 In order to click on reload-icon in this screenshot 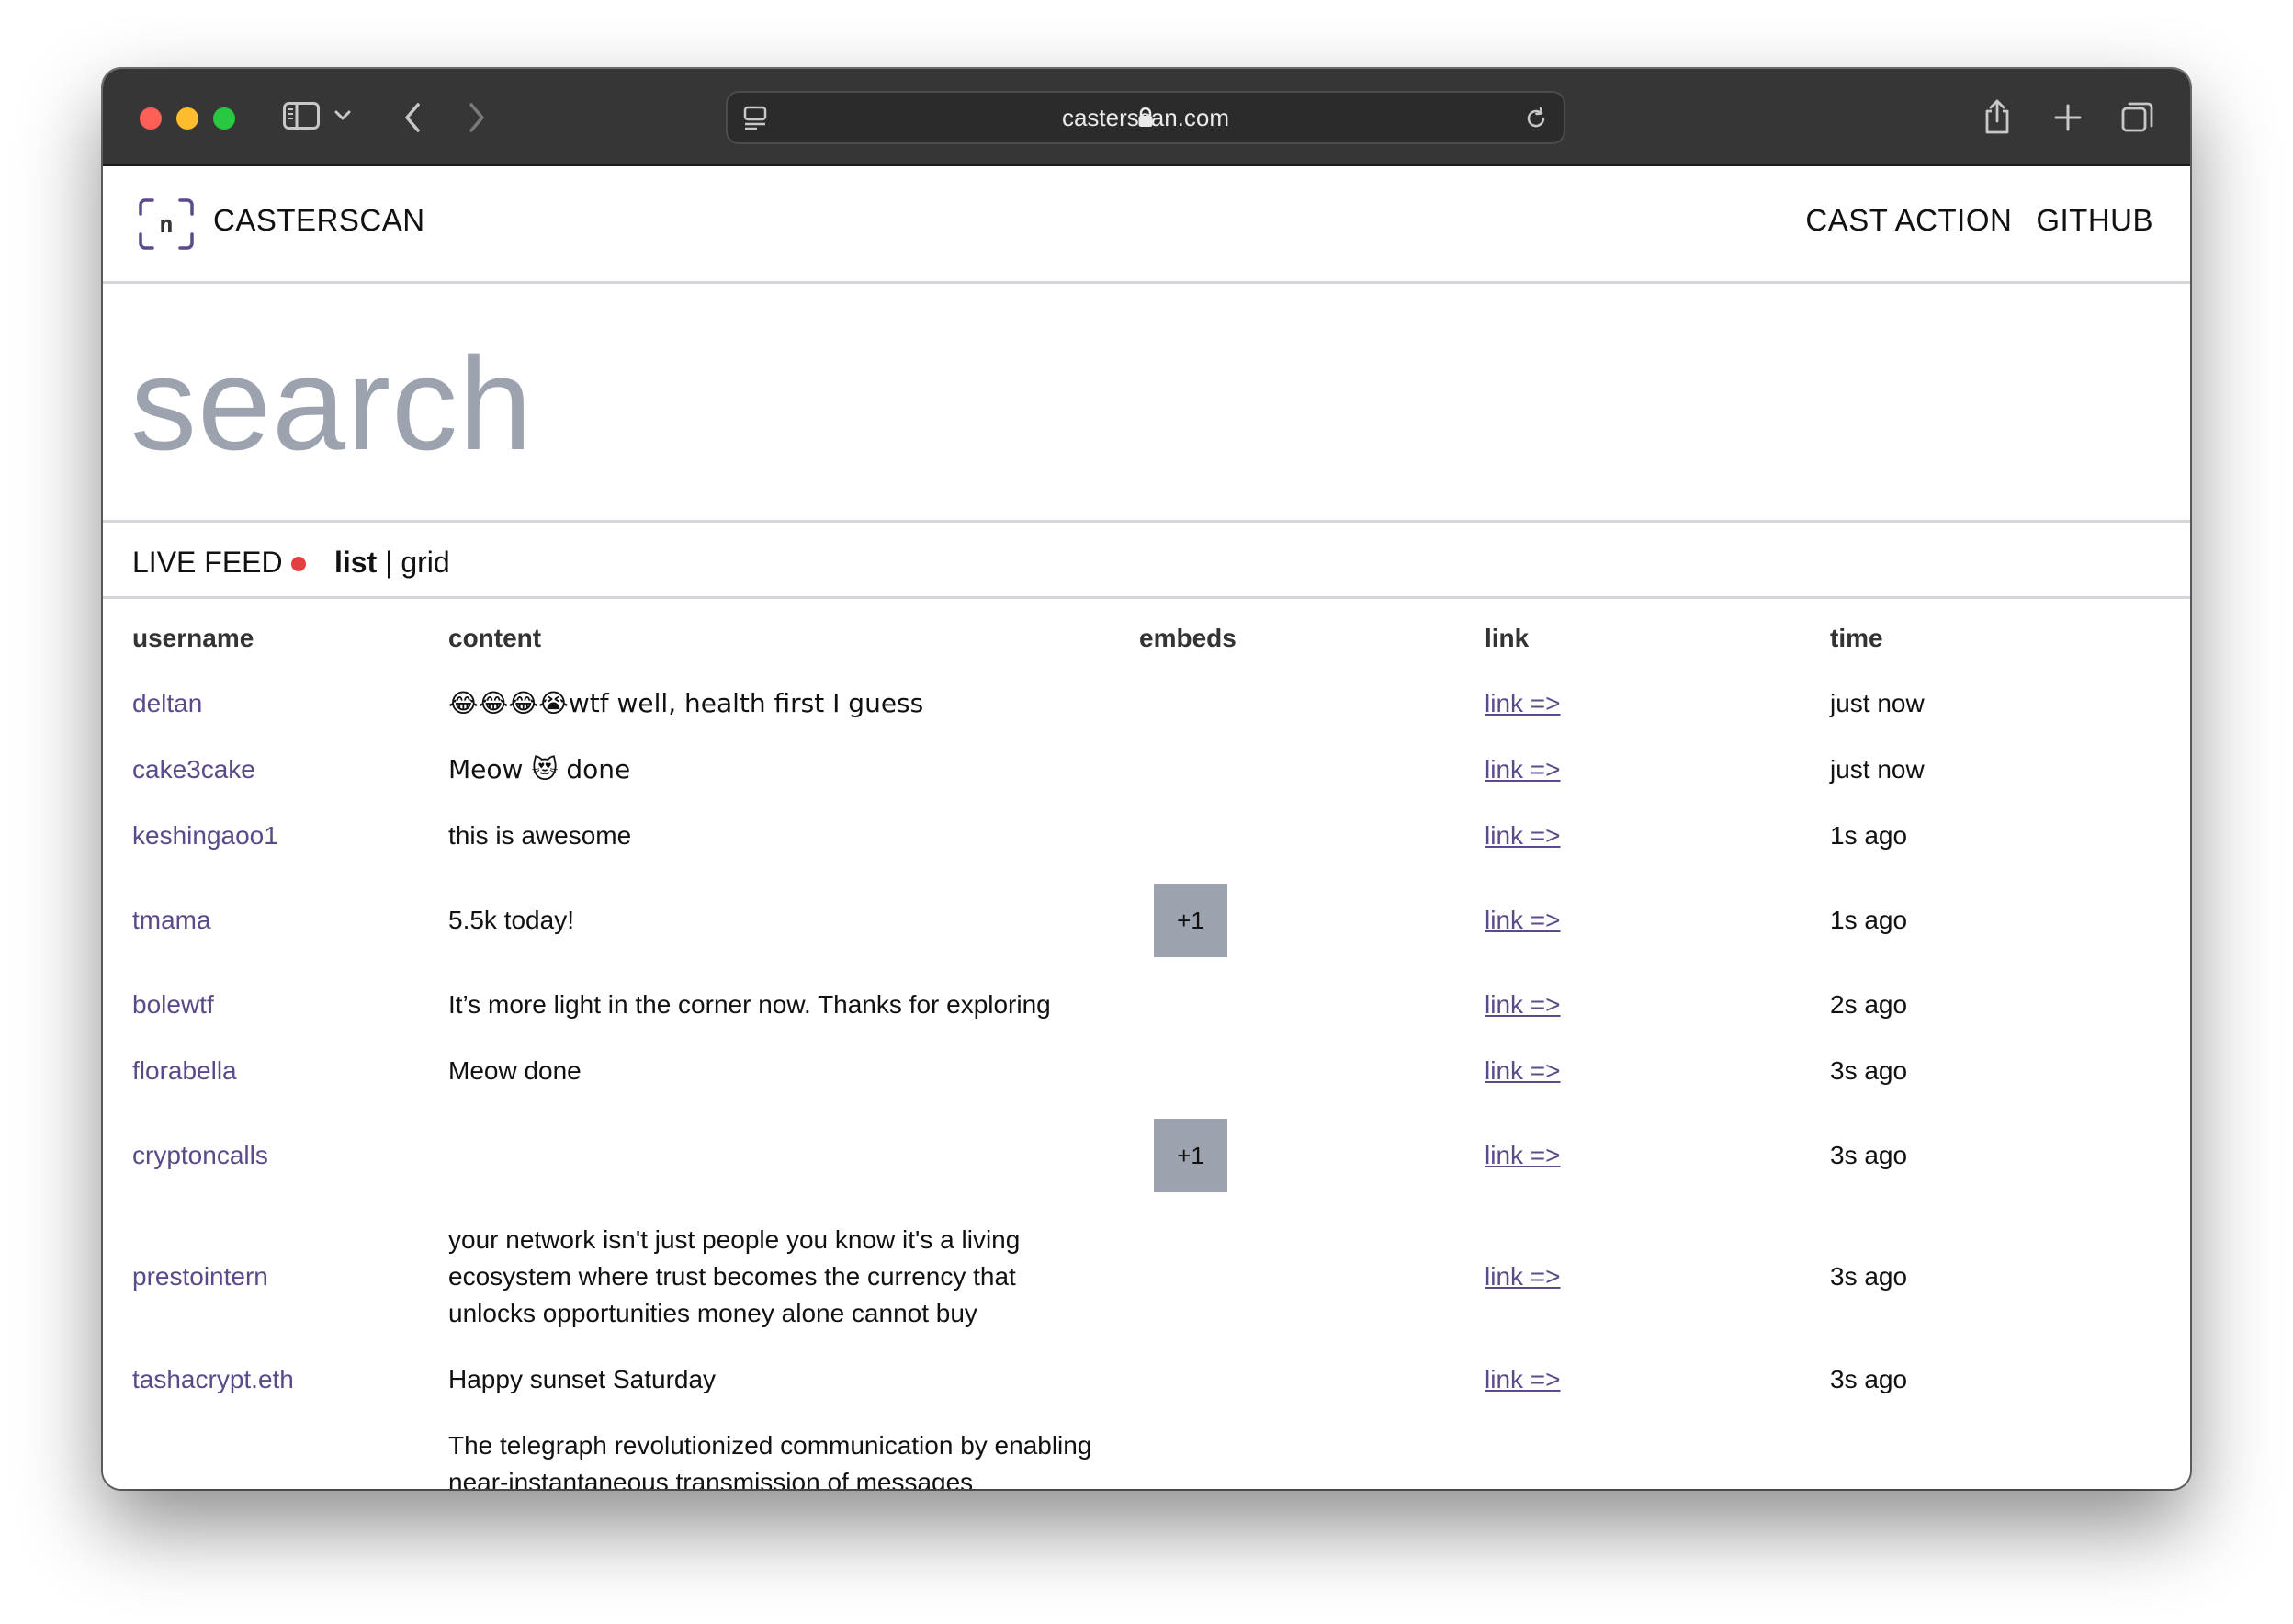, I will do `click(1536, 118)`.